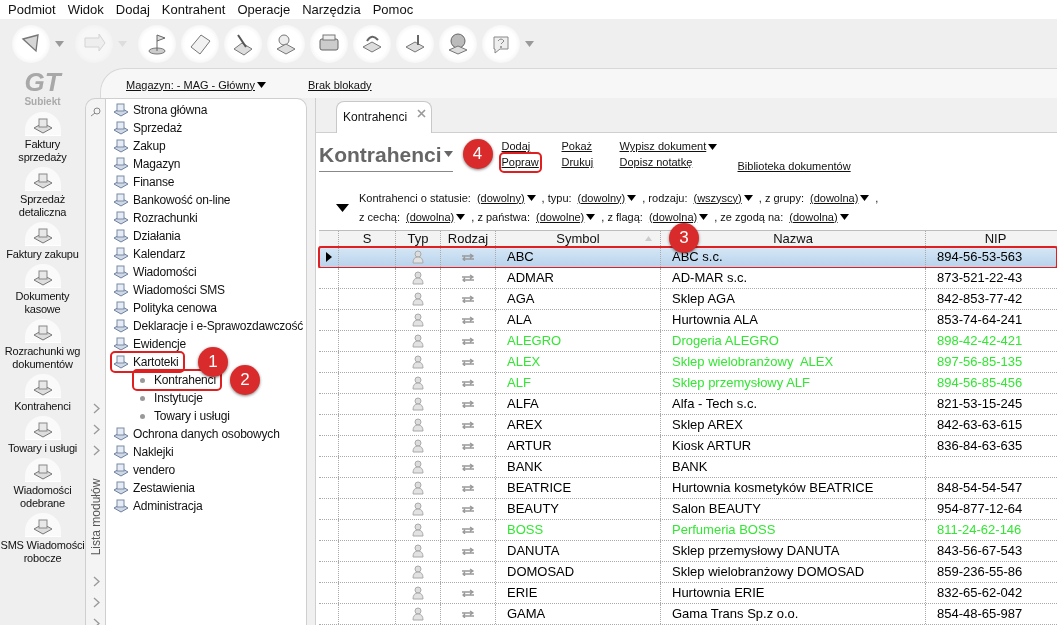  Describe the element at coordinates (688, 299) in the screenshot. I see `table-row: AGA Sklep AGA 842-853-77-42` at that location.